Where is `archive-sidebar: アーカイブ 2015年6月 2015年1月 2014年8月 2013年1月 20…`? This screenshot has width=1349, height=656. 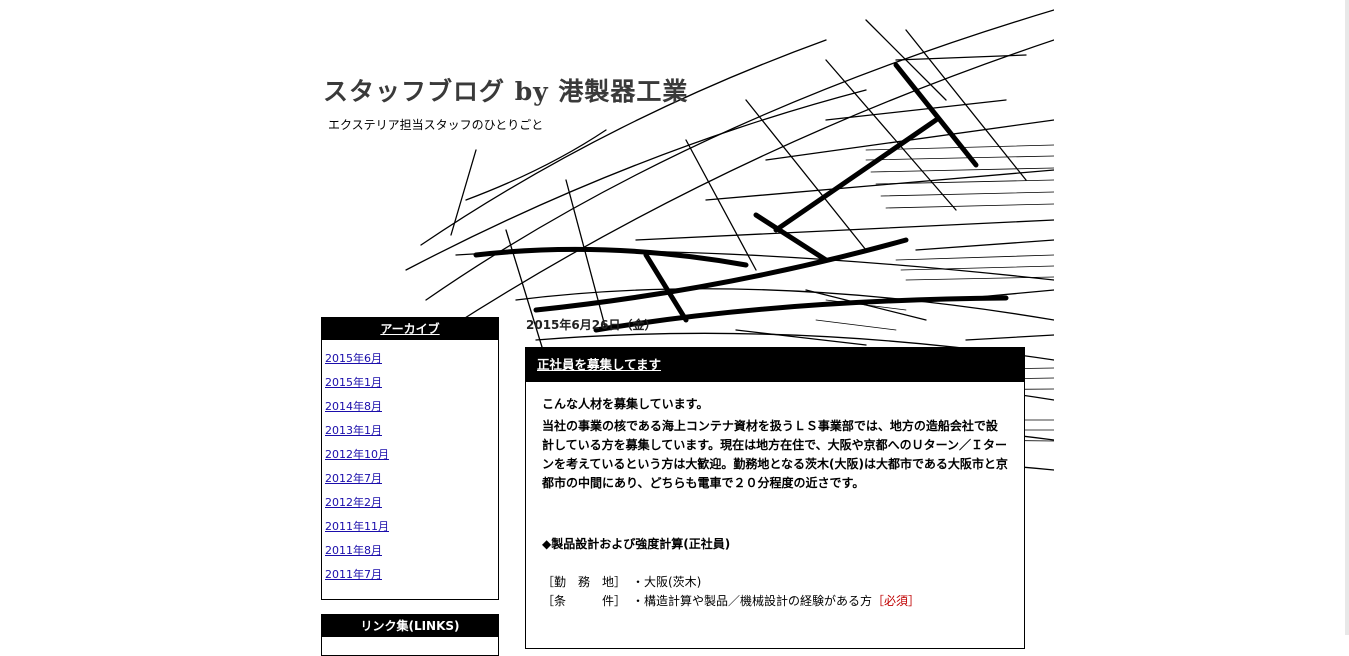
archive-sidebar: アーカイブ 2015年6月 2015年1月 2014年8月 2013年1月 20… is located at coordinates (410, 458).